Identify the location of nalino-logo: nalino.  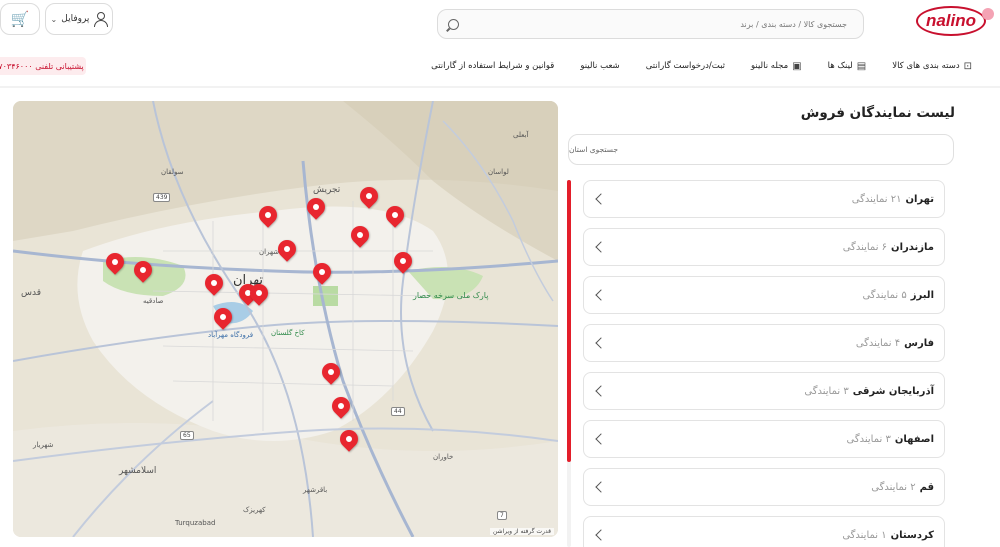
(955, 22).